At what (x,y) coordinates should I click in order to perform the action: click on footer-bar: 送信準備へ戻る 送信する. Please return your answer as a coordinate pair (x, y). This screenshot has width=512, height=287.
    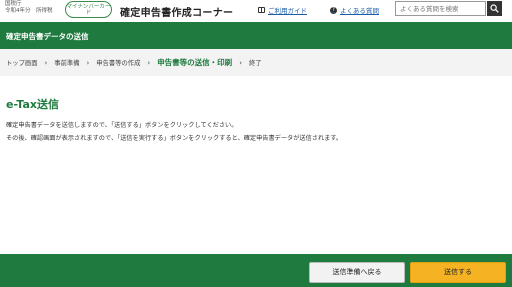
    Looking at the image, I should click on (256, 270).